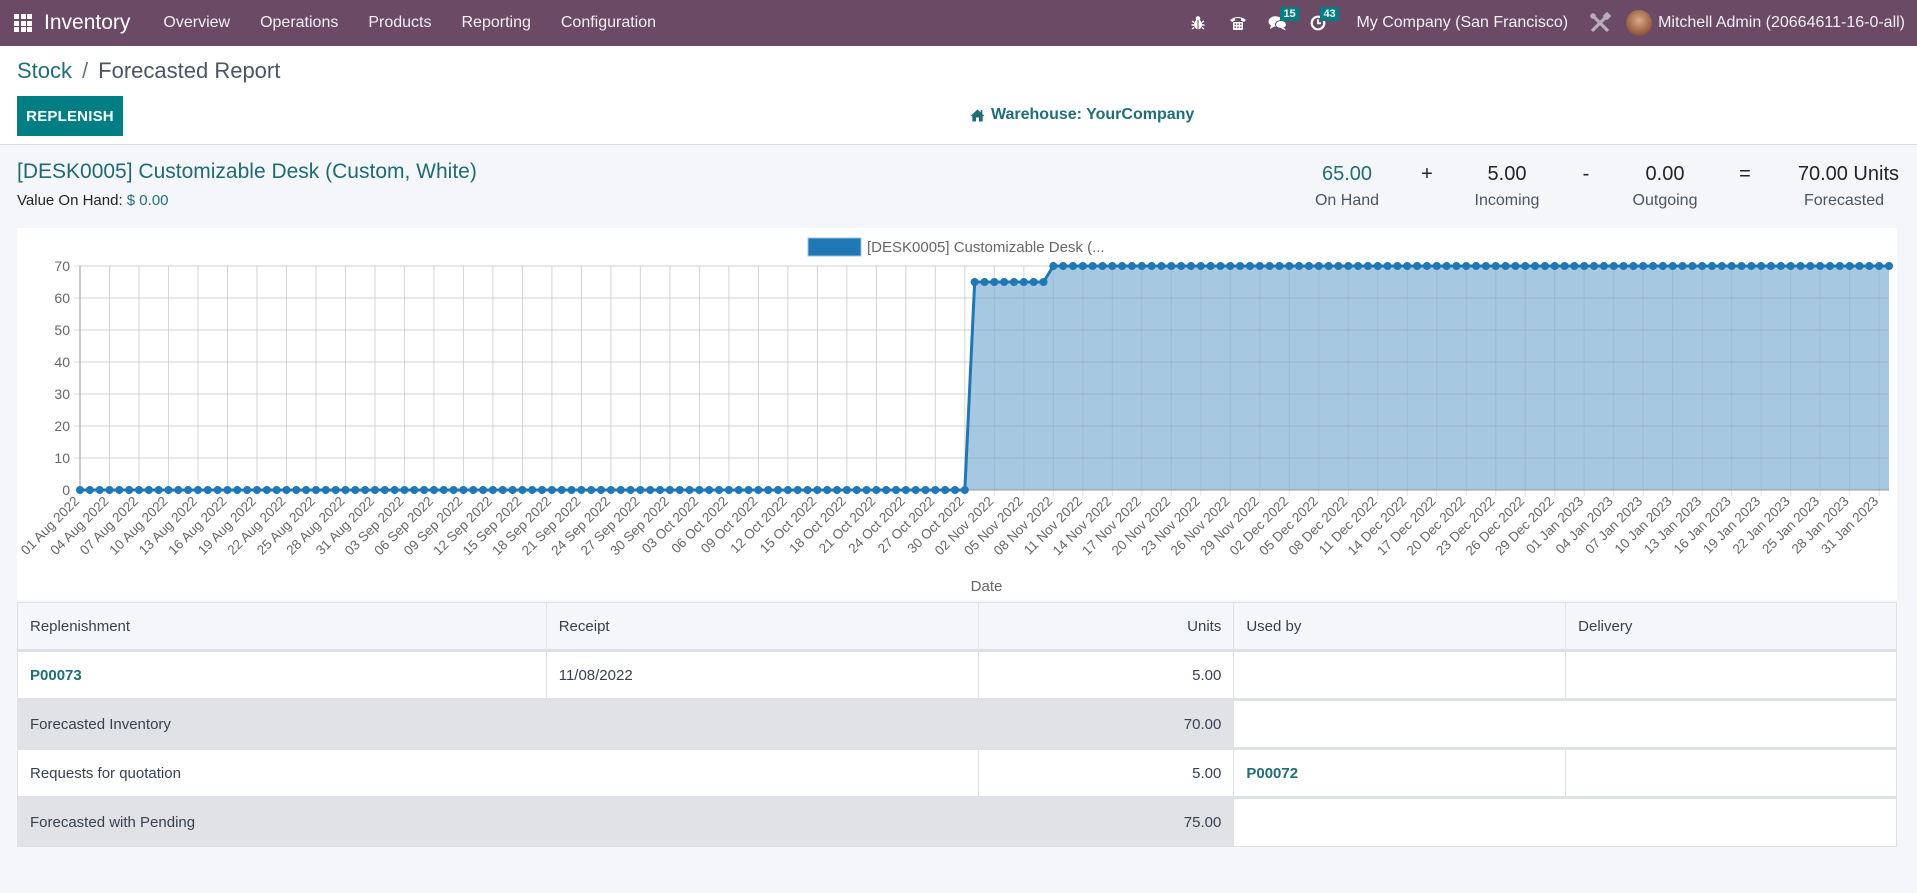 The width and height of the screenshot is (1917, 893). Describe the element at coordinates (87, 23) in the screenshot. I see `app-name: Inventory` at that location.